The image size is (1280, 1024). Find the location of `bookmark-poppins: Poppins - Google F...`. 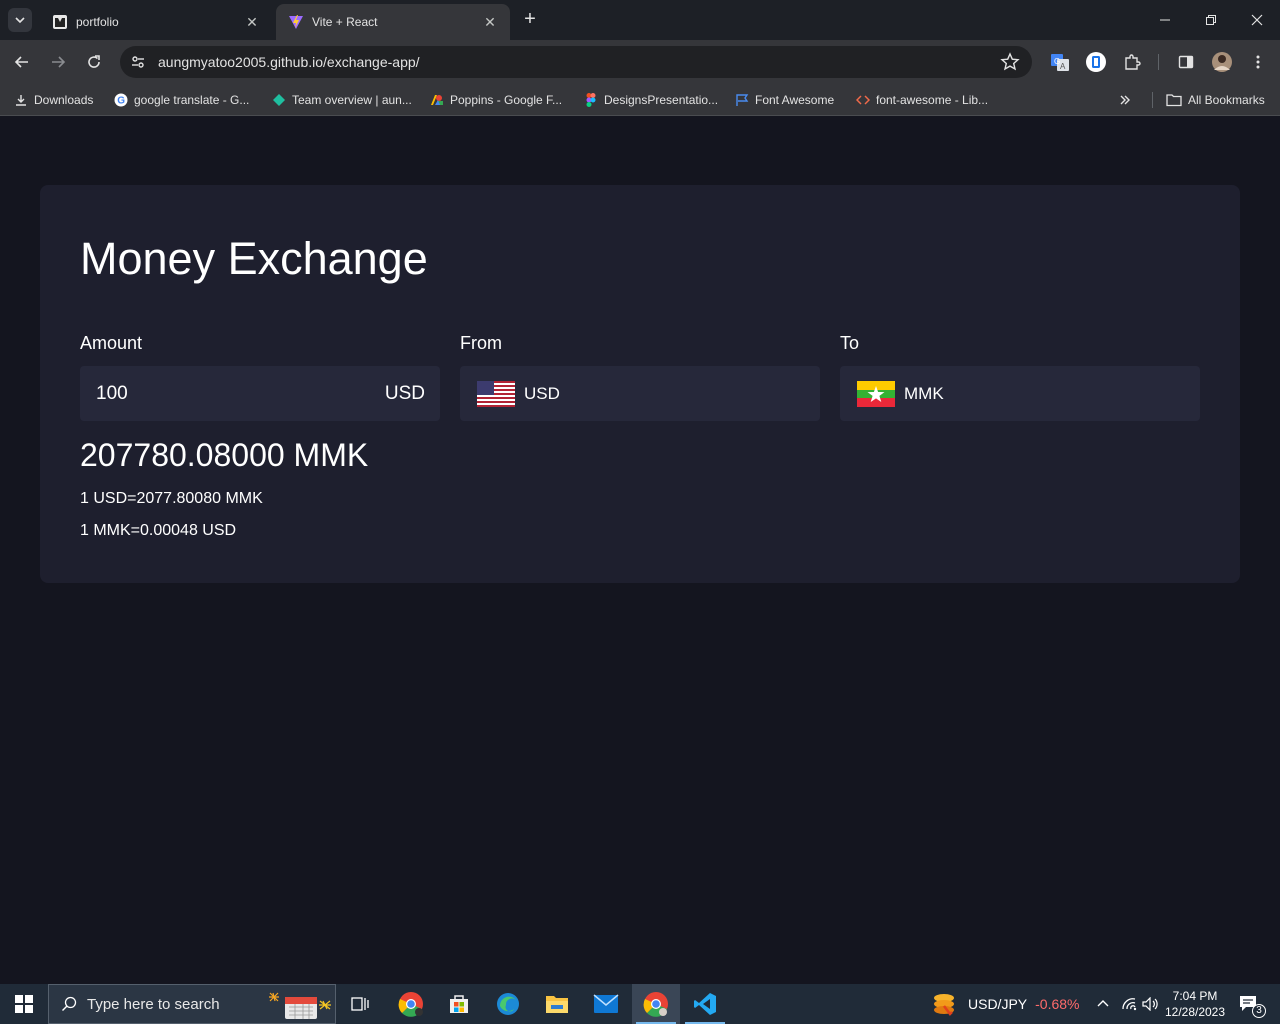

bookmark-poppins: Poppins - Google F... is located at coordinates (496, 100).